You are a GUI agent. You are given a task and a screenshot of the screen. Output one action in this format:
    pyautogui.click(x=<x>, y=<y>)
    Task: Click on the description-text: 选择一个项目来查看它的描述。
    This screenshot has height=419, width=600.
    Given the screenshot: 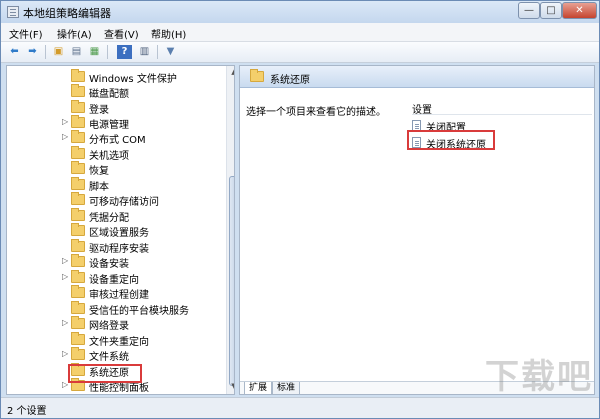 What is the action you would take?
    pyautogui.click(x=316, y=112)
    